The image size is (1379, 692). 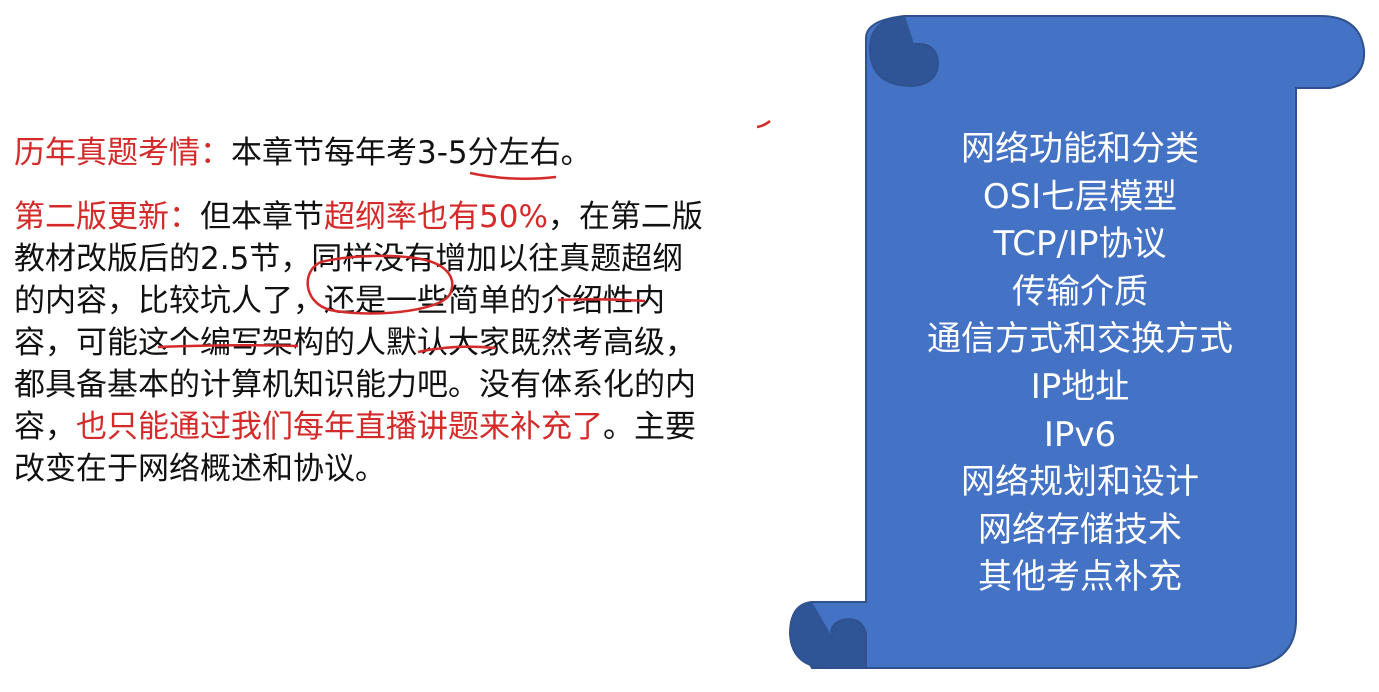 I want to click on topic-item: 网络功能和分类, so click(x=1080, y=149).